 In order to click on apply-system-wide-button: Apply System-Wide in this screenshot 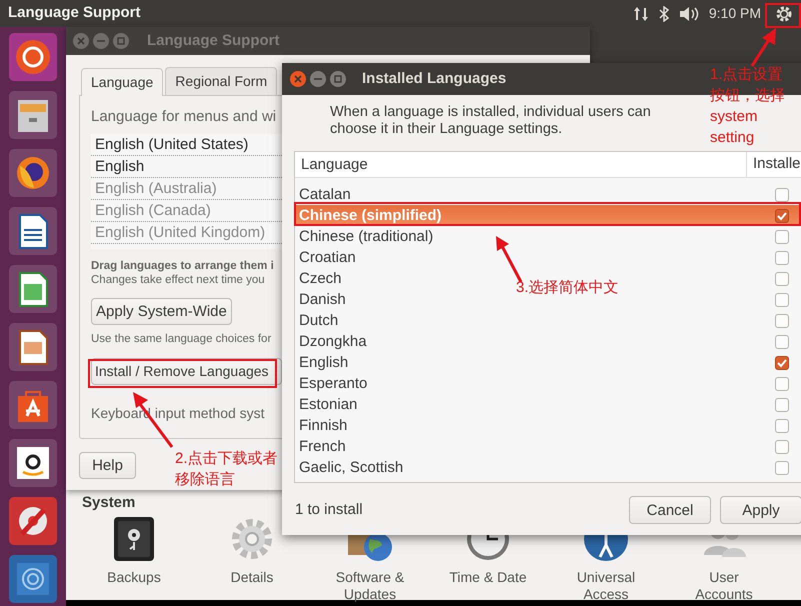, I will do `click(161, 311)`.